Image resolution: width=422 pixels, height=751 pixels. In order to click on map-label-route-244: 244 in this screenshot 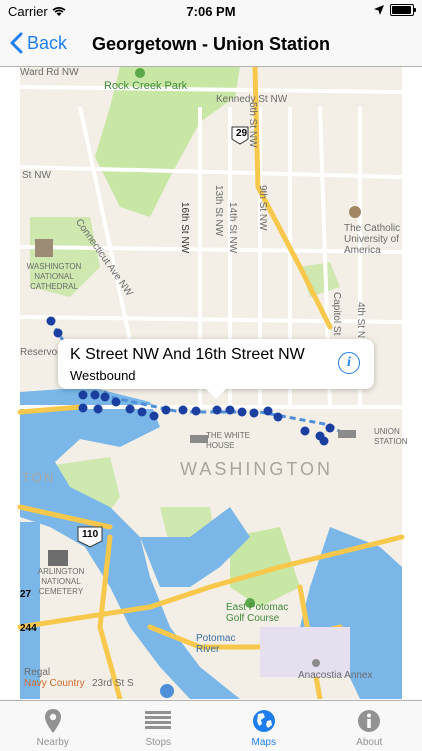, I will do `click(28, 628)`.